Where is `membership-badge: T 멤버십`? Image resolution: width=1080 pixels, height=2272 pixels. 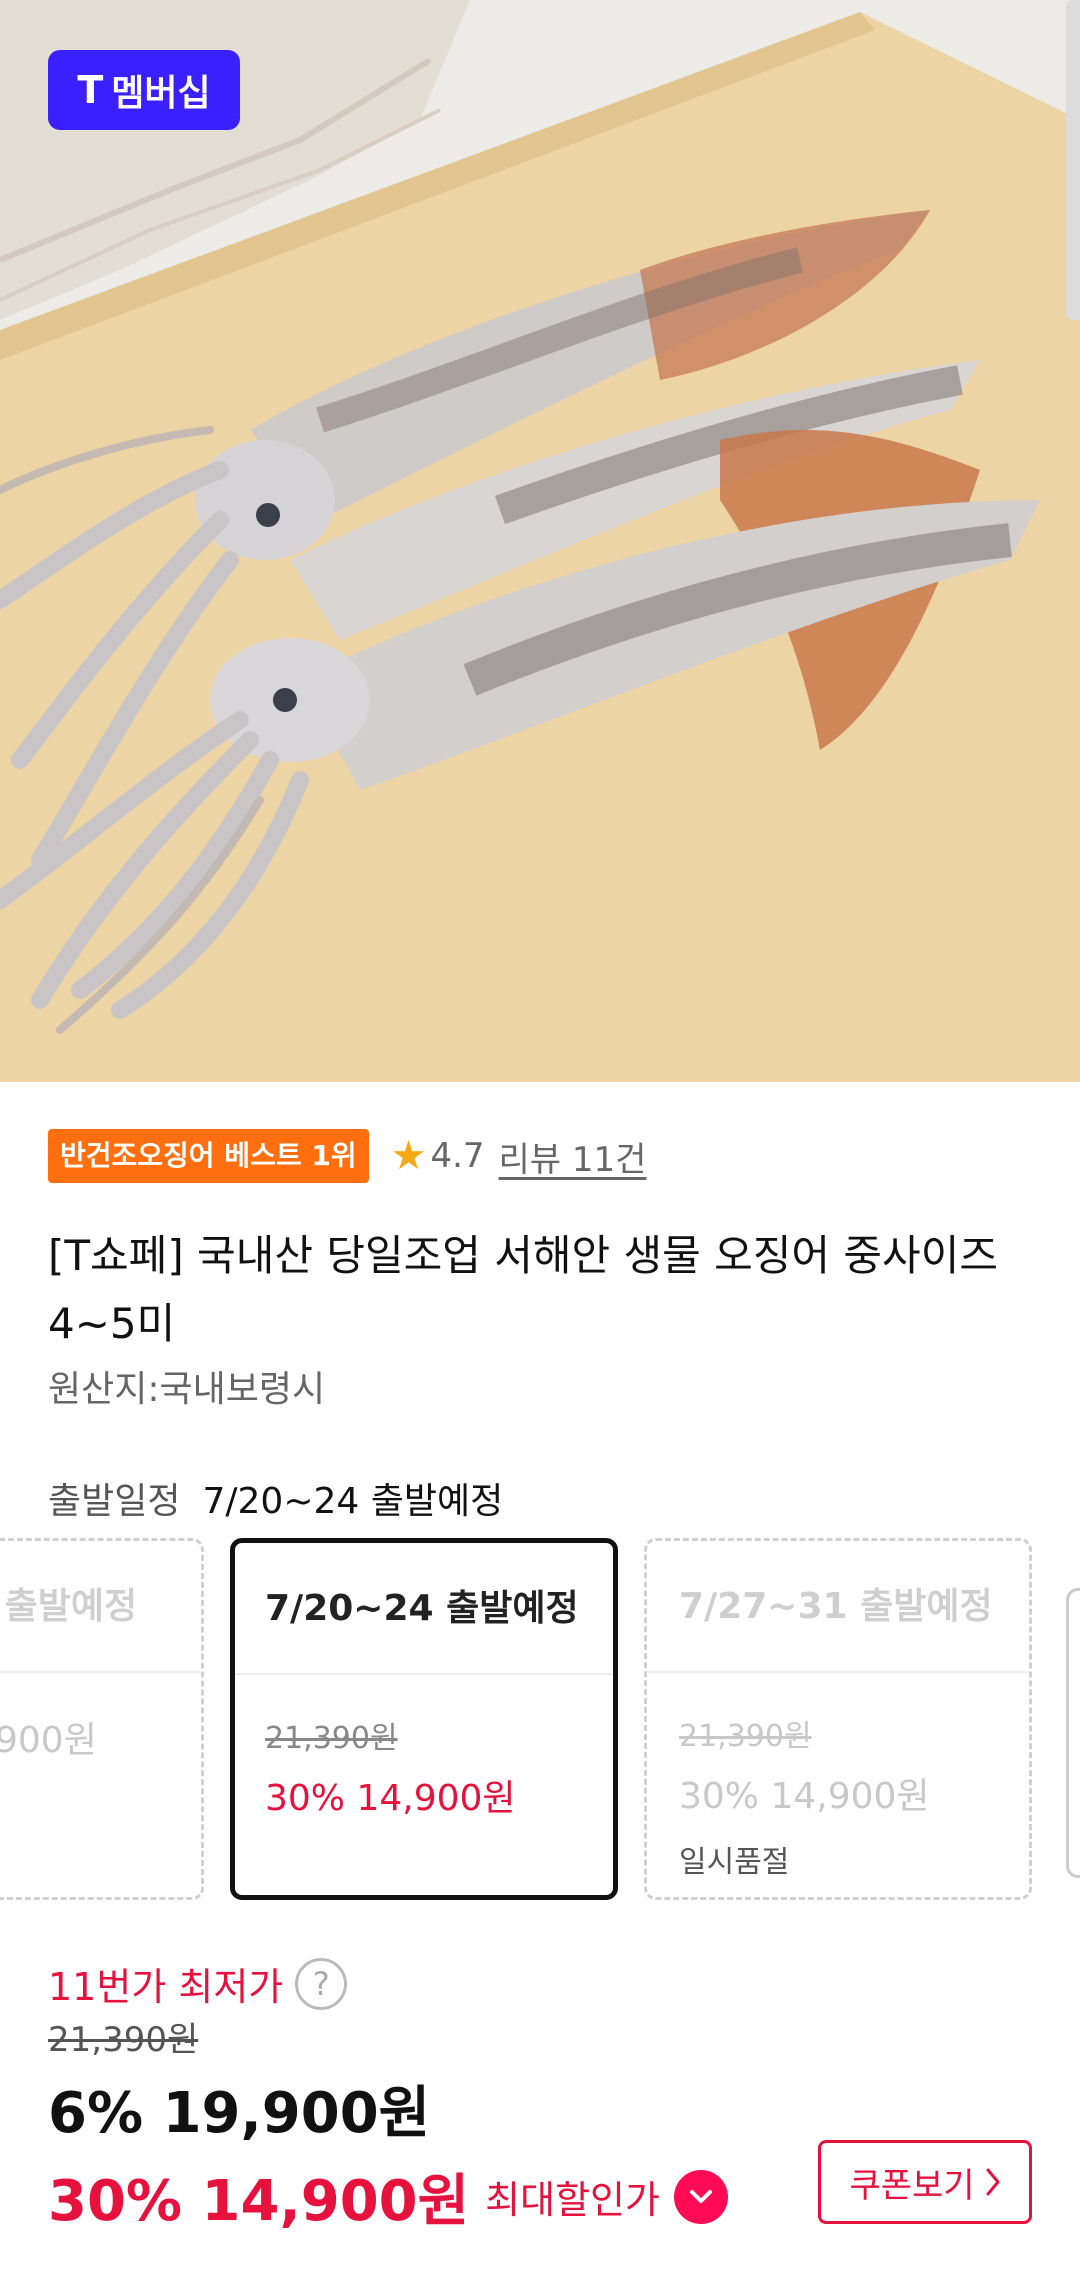
membership-badge: T 멤버십 is located at coordinates (144, 90).